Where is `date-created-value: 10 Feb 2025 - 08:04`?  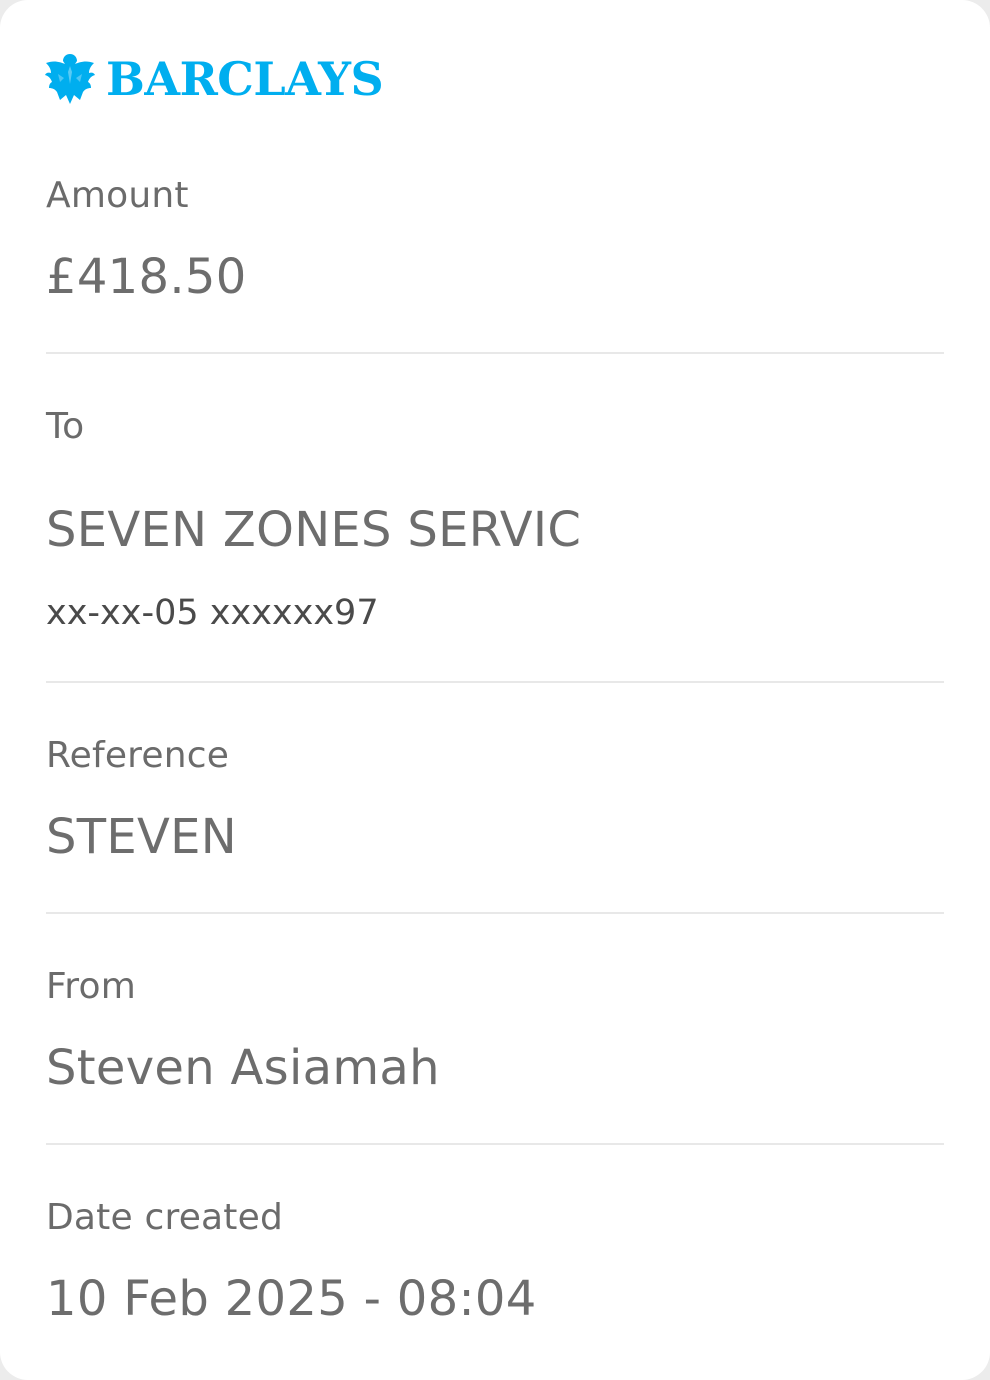 date-created-value: 10 Feb 2025 - 08:04 is located at coordinates (291, 1299).